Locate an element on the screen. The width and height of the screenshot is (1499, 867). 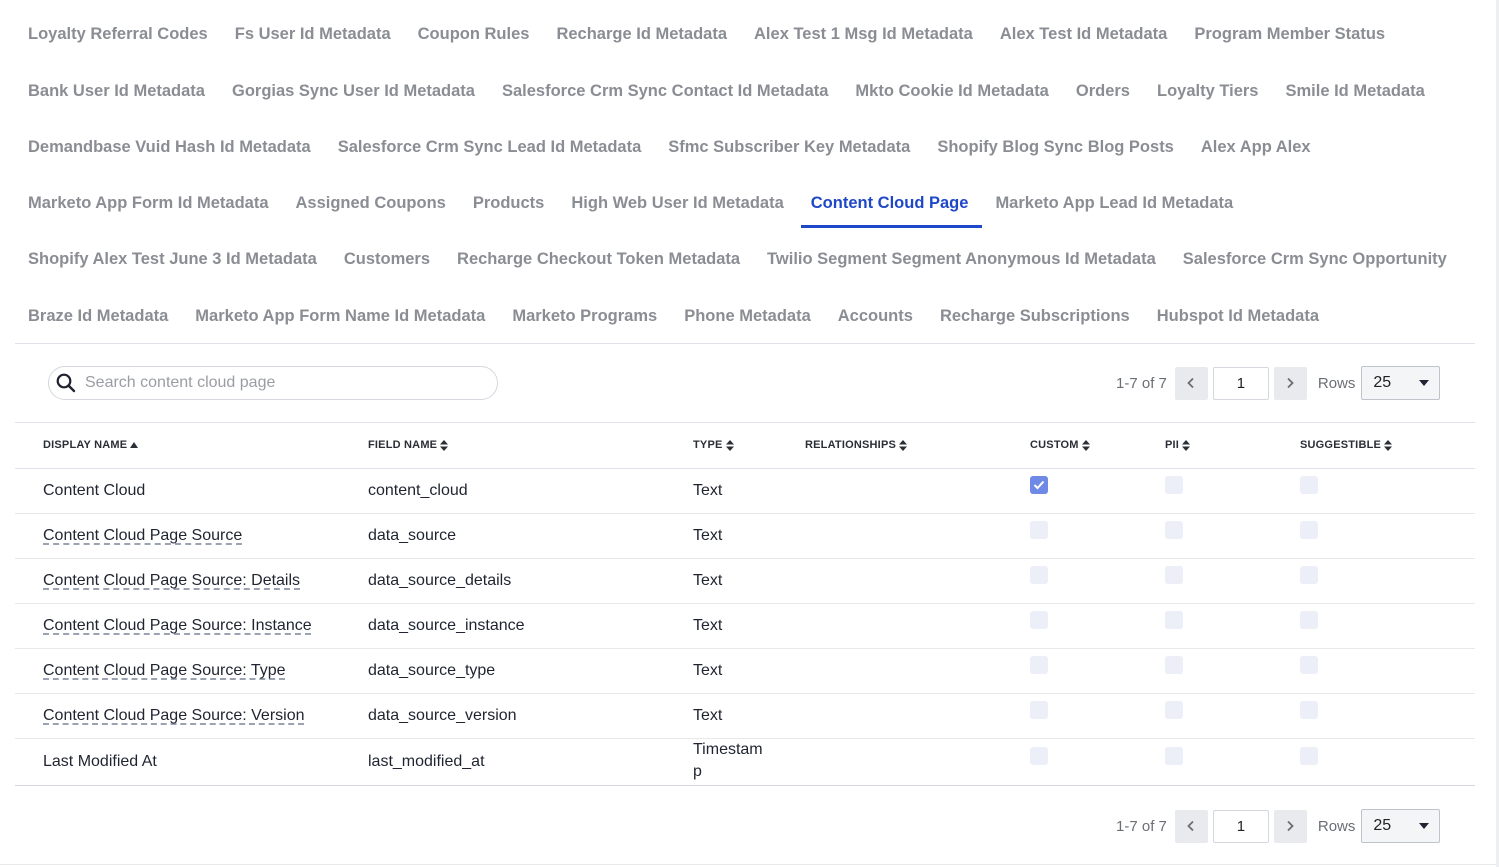
display-name-cell: Last Modified At is located at coordinates (100, 761).